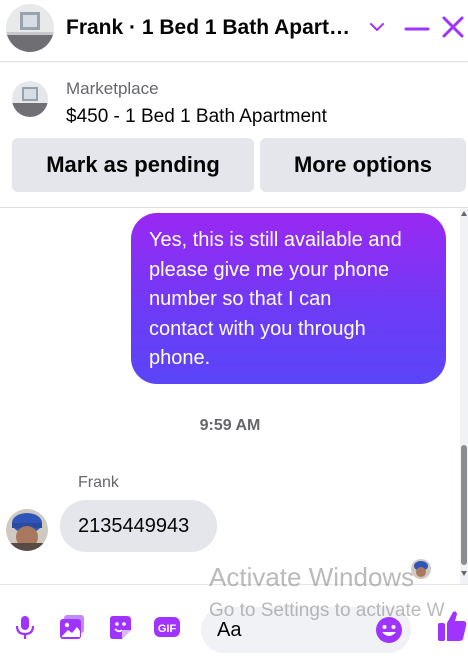  What do you see at coordinates (240, 299) in the screenshot?
I see `outgoing-message-line: number so that I can` at bounding box center [240, 299].